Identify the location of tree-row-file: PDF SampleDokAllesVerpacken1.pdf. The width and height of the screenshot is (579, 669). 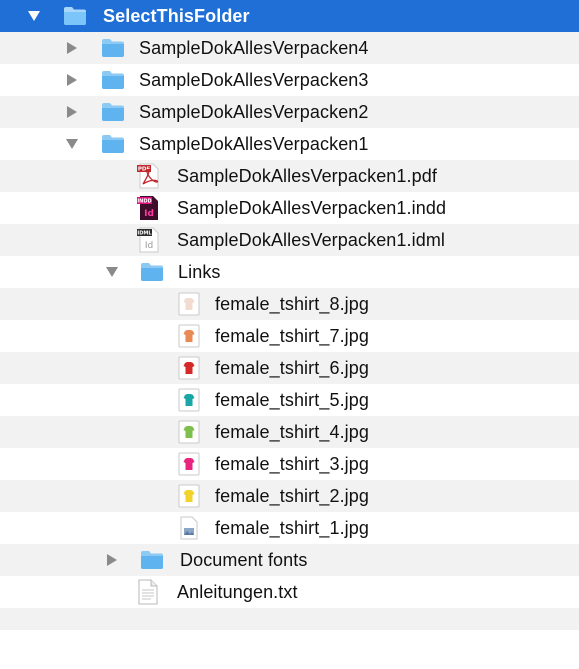
(289, 176).